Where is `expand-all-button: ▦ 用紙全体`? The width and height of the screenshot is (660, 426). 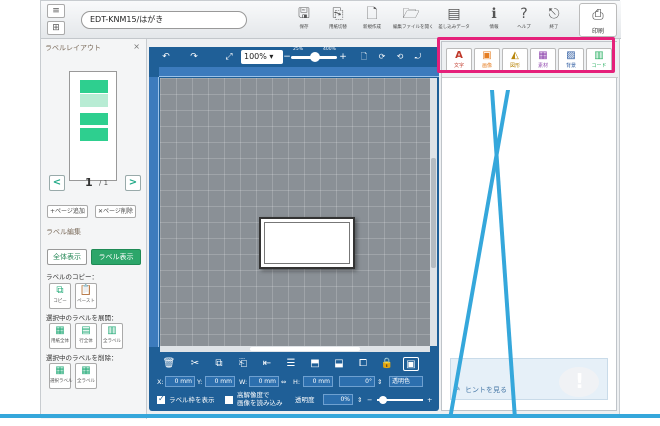 expand-all-button: ▦ 用紙全体 is located at coordinates (60, 336).